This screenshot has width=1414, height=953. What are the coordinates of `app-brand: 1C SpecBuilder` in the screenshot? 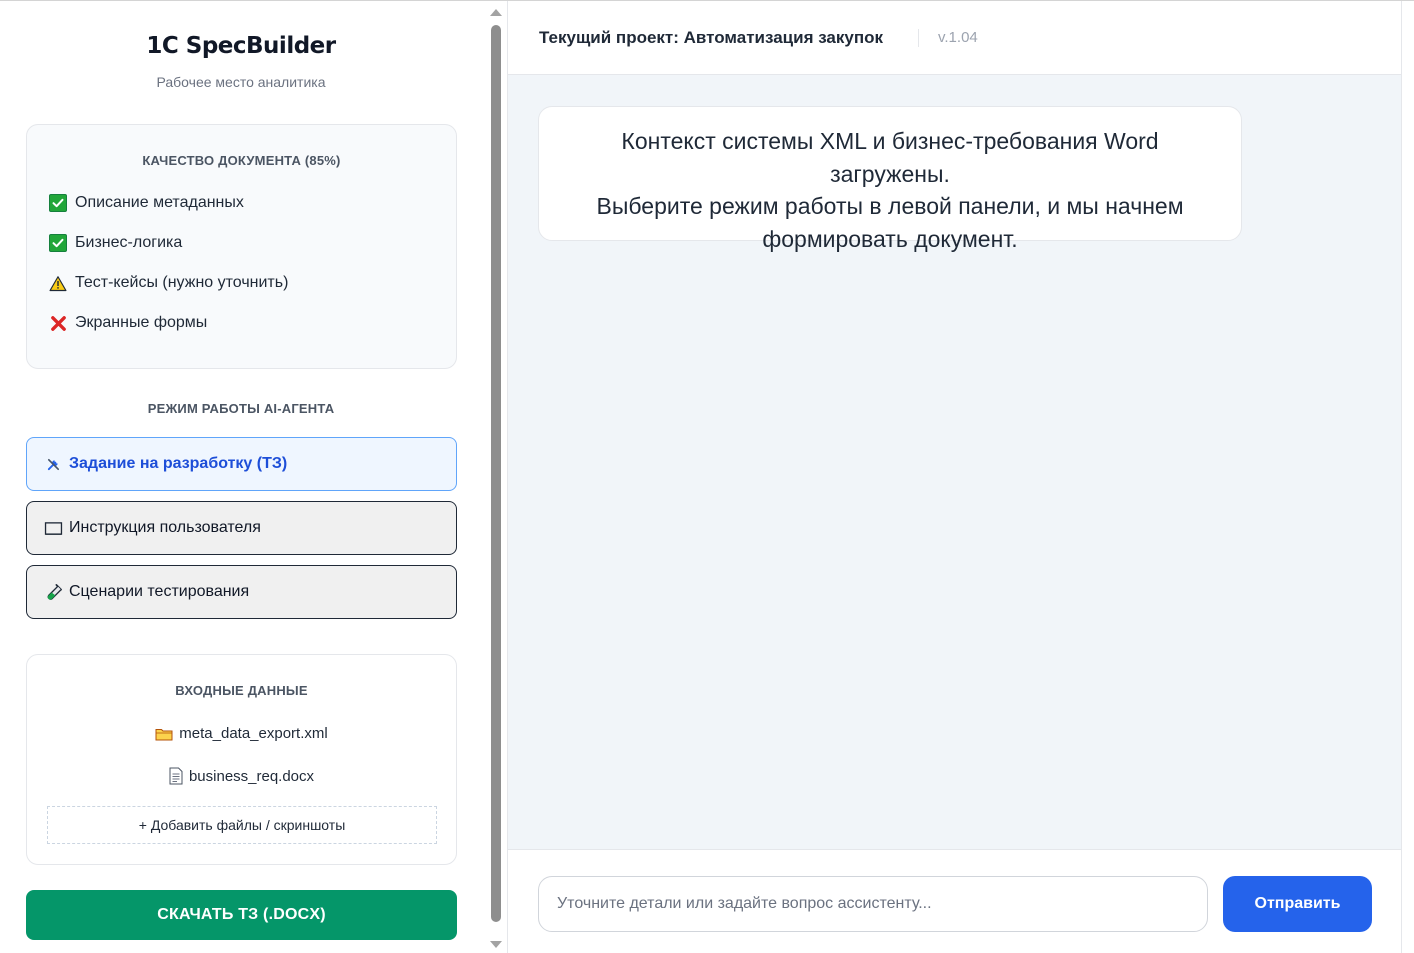 It's located at (241, 46).